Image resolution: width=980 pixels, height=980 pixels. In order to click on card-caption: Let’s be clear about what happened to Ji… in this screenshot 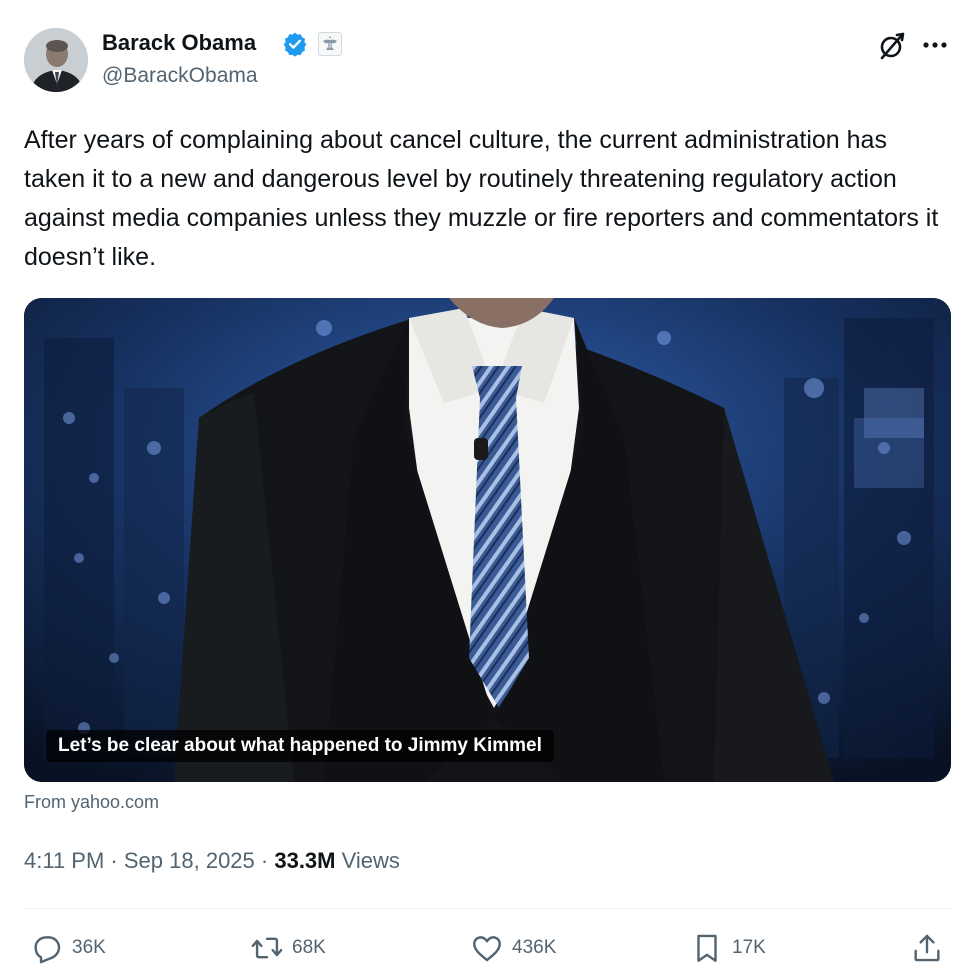, I will do `click(300, 746)`.